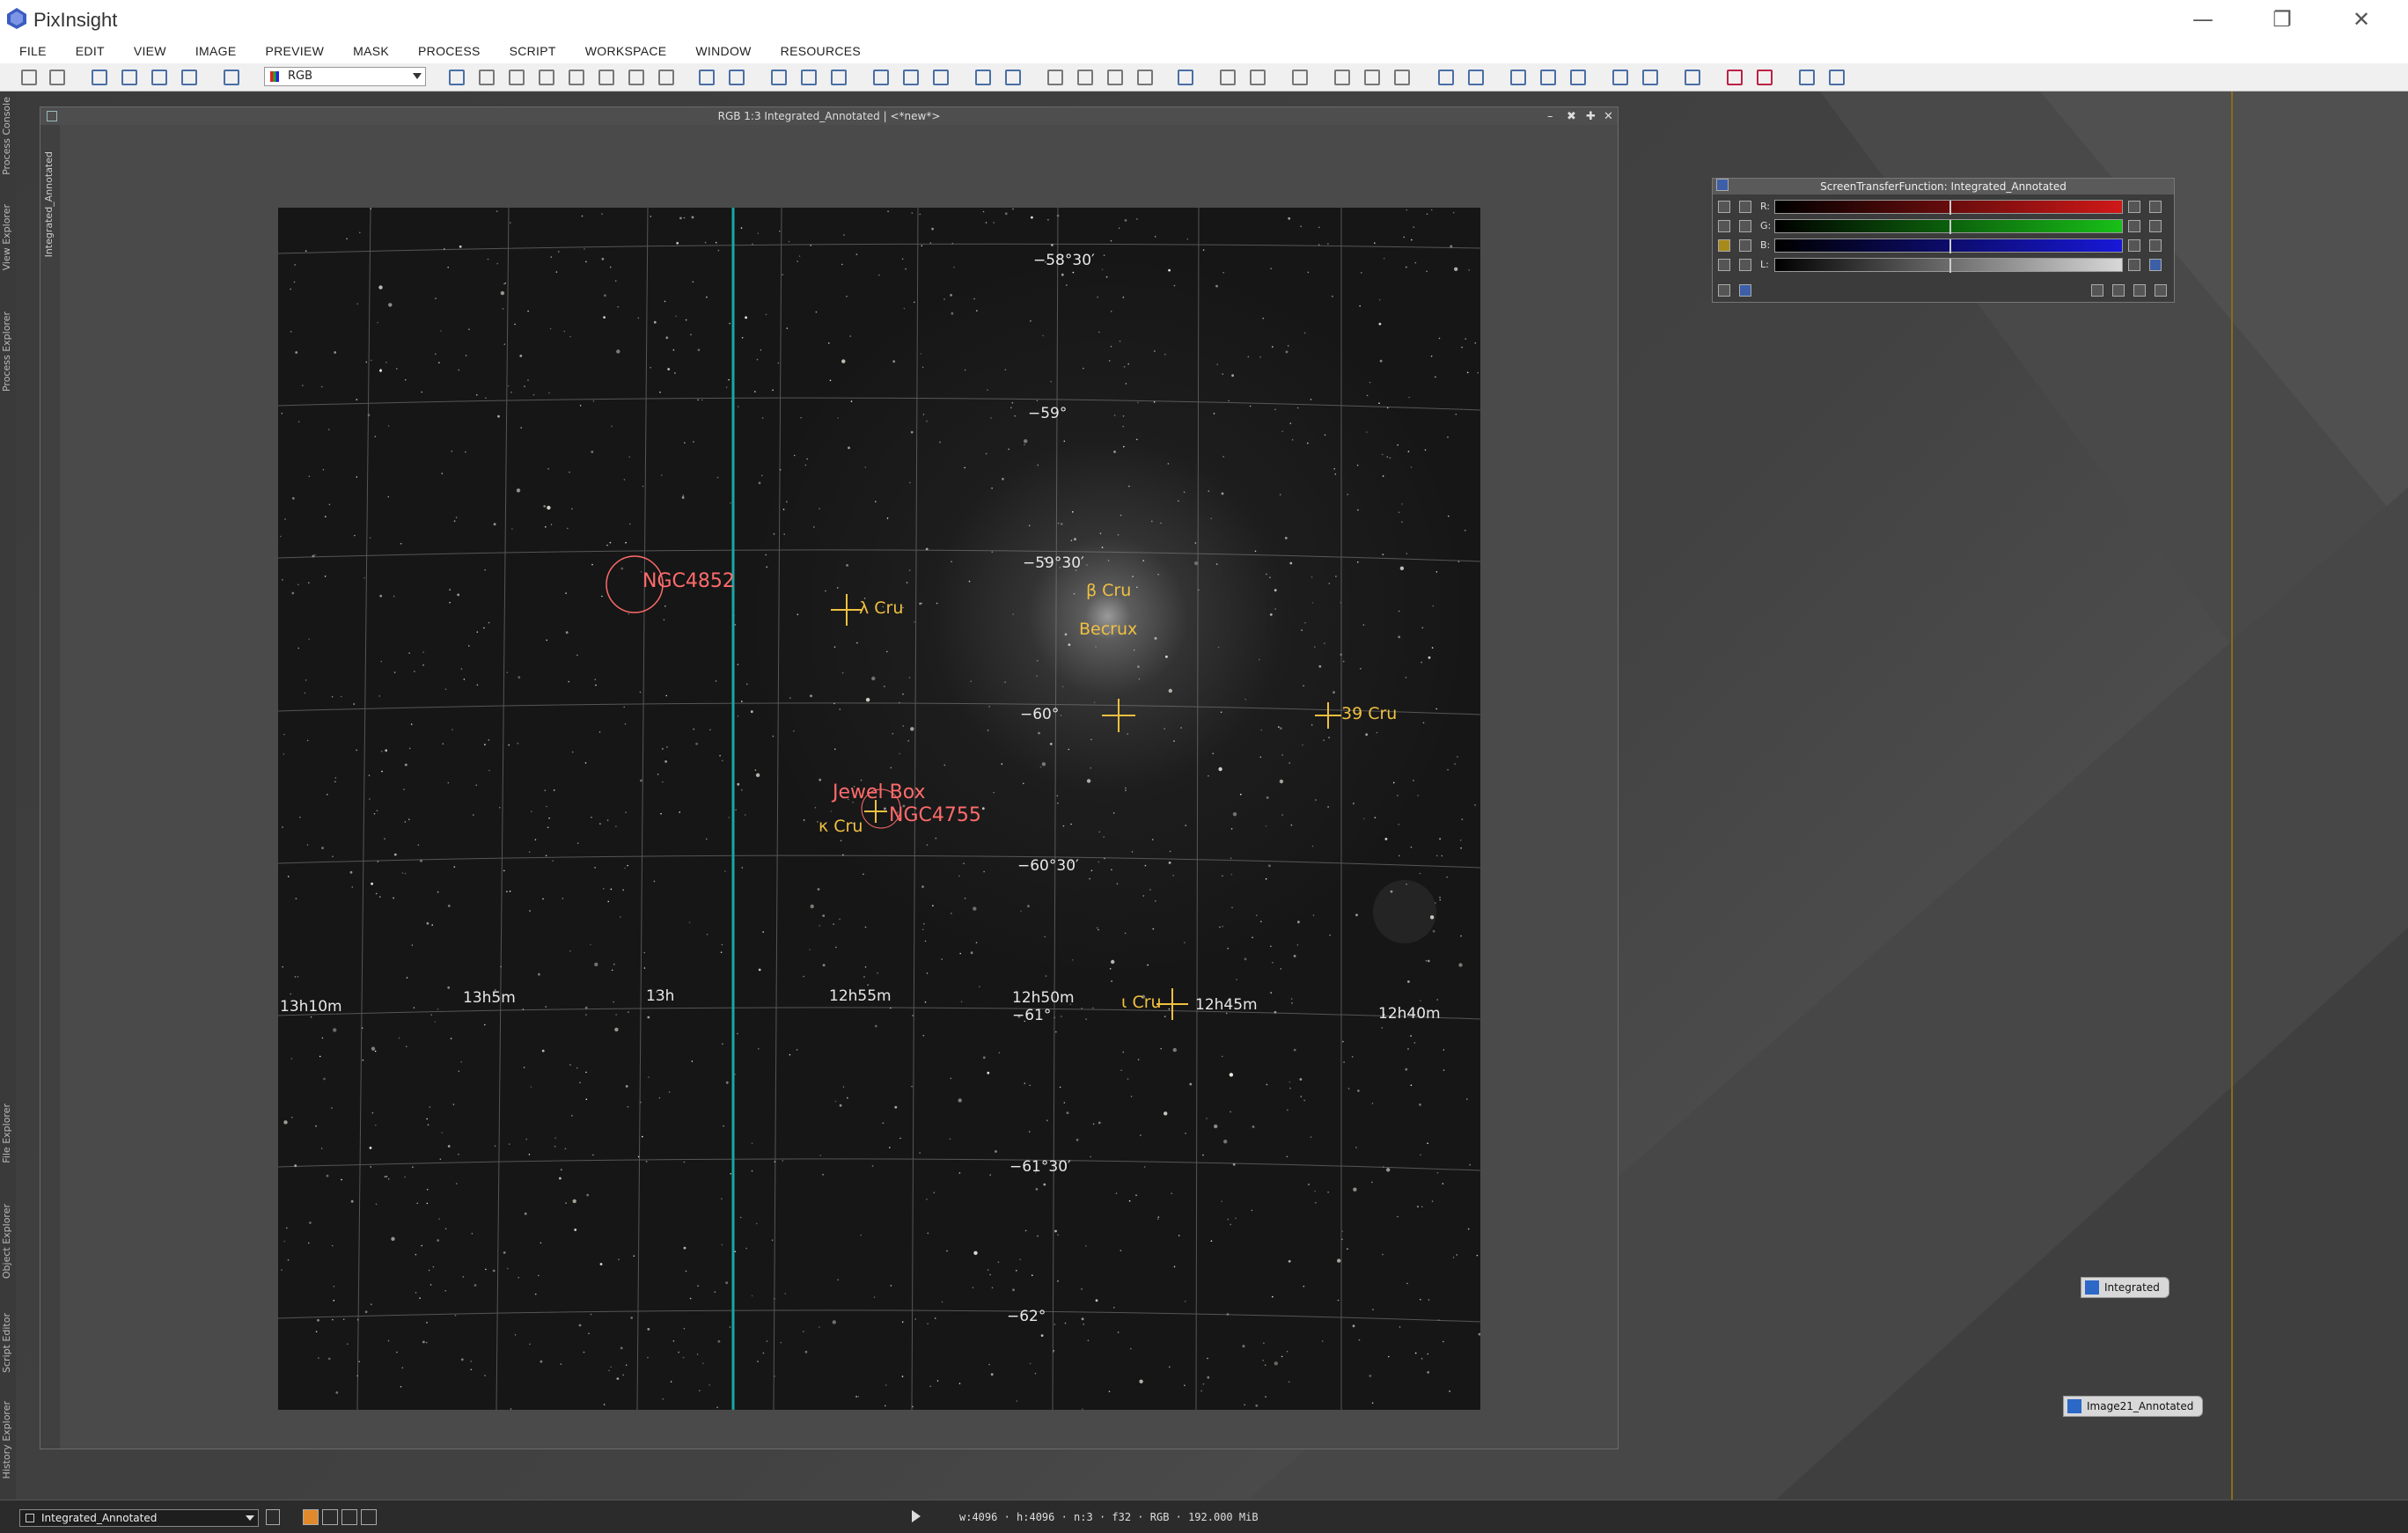 This screenshot has width=2408, height=1533. What do you see at coordinates (1258, 78) in the screenshot?
I see `explorer-2-icon` at bounding box center [1258, 78].